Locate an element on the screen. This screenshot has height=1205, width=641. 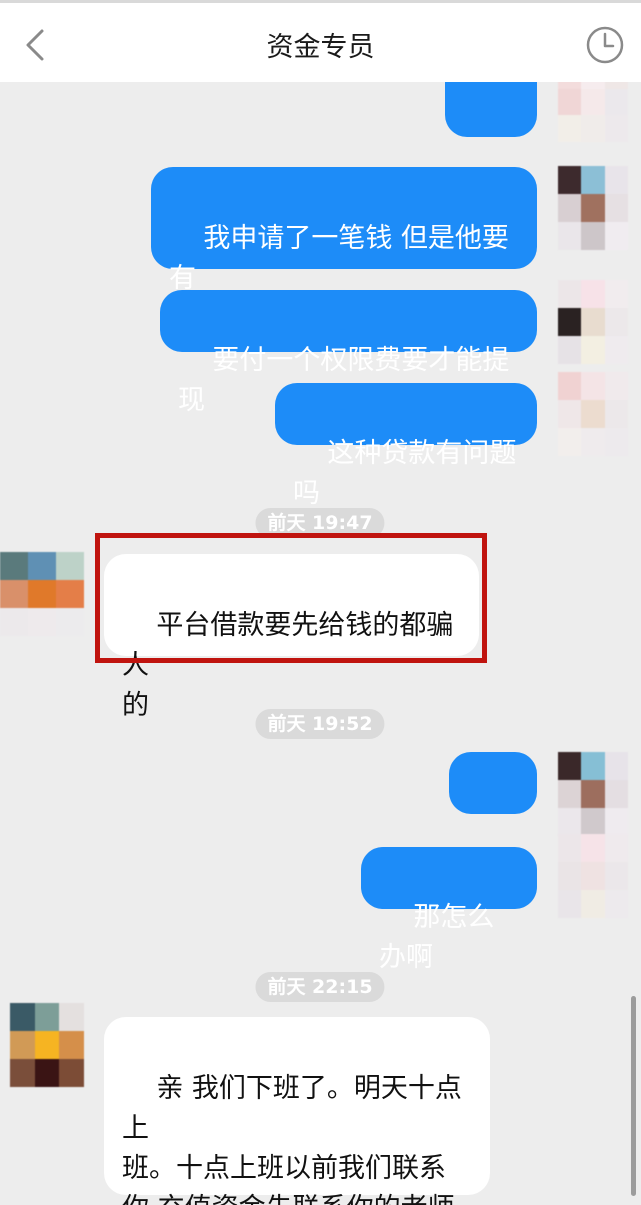
message-text: 这种贷款有问题吗 is located at coordinates (405, 473).